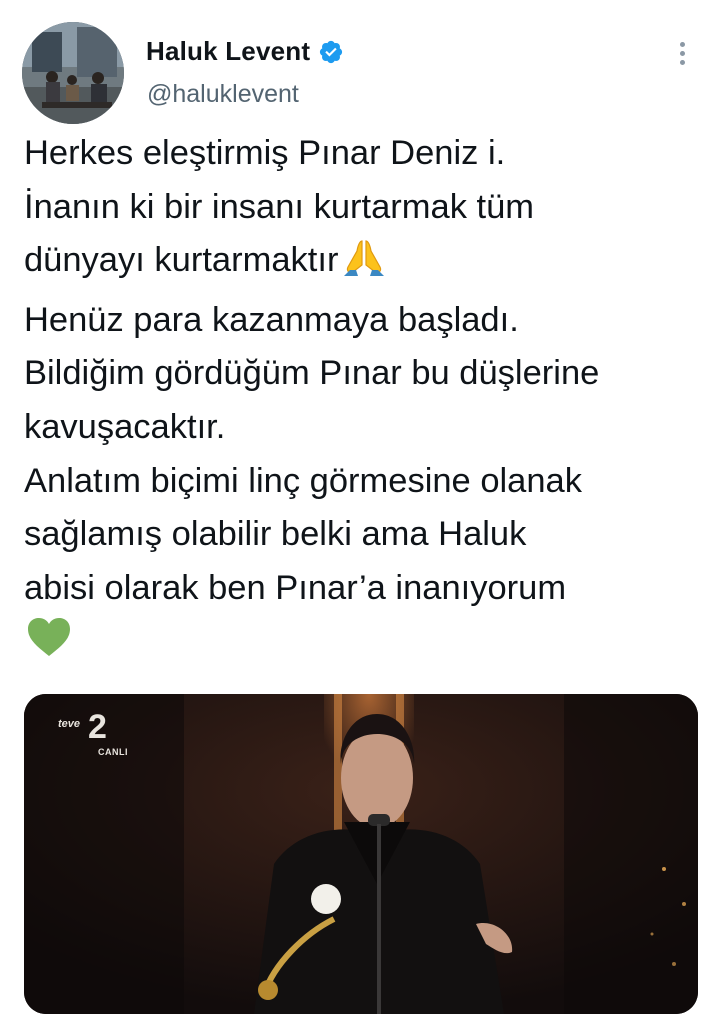  What do you see at coordinates (682, 53) in the screenshot?
I see `more-options-icon` at bounding box center [682, 53].